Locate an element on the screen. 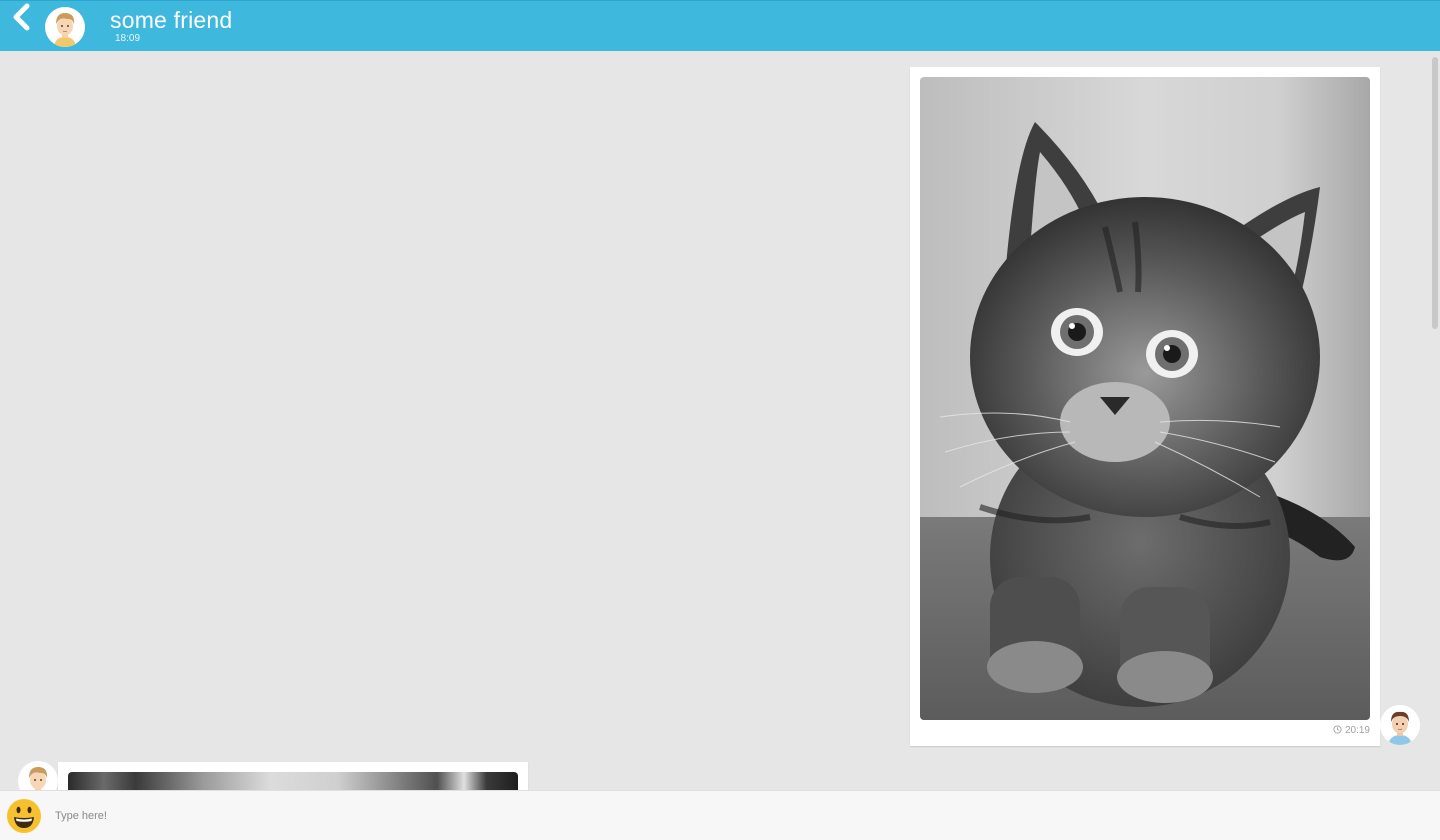 This screenshot has width=1440, height=840. message-timestamp: 20:19 is located at coordinates (1351, 730).